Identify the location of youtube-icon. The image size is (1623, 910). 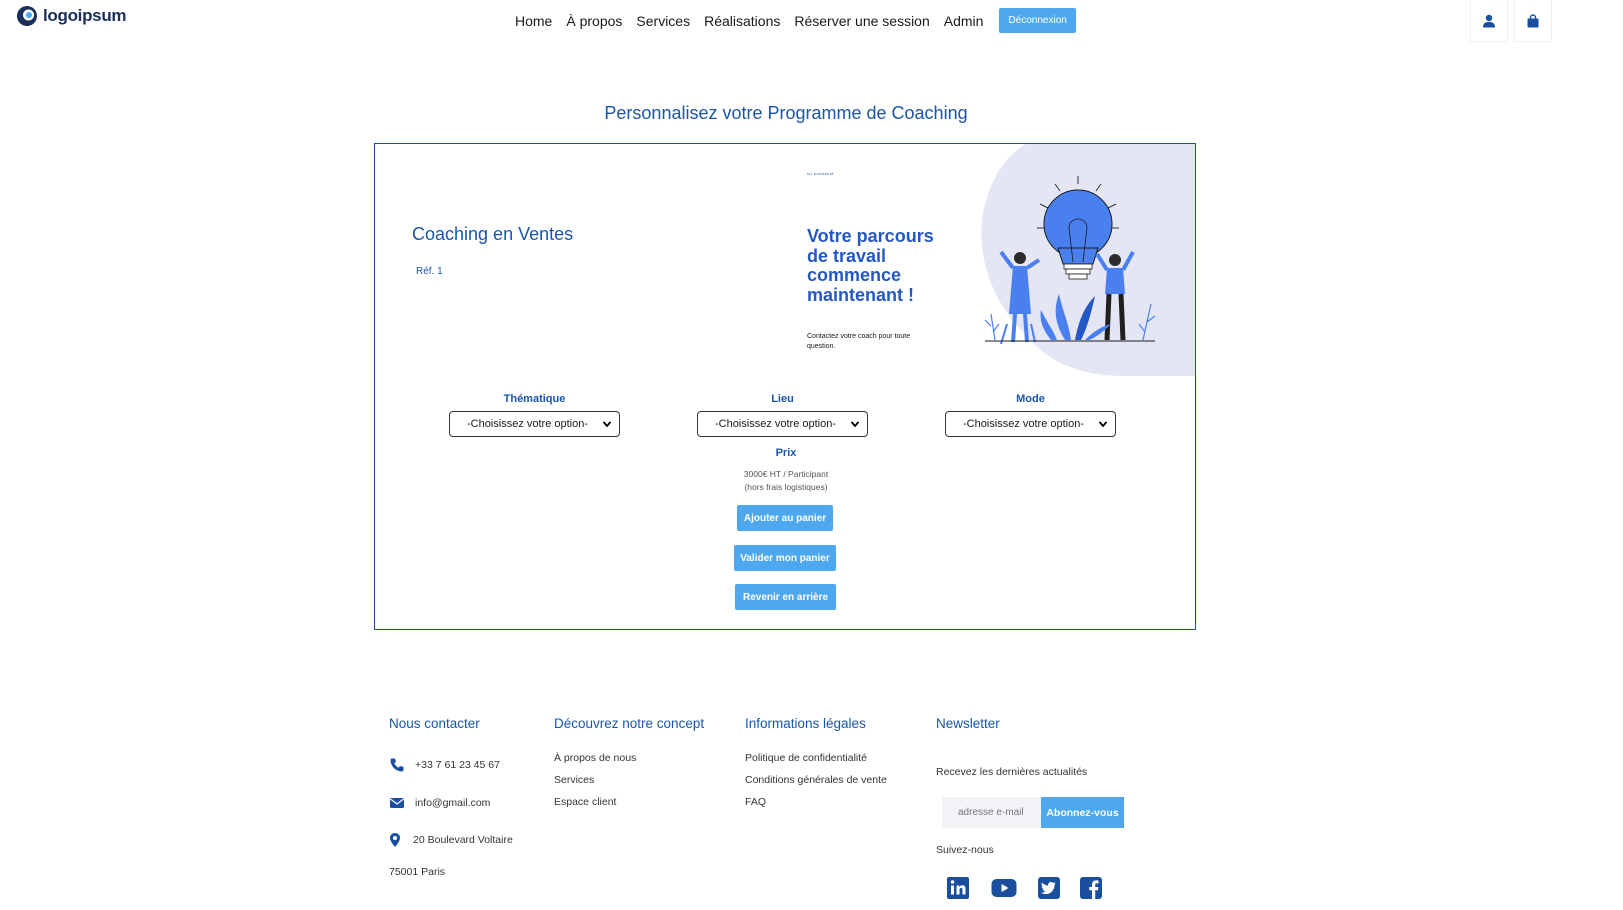
(1004, 888).